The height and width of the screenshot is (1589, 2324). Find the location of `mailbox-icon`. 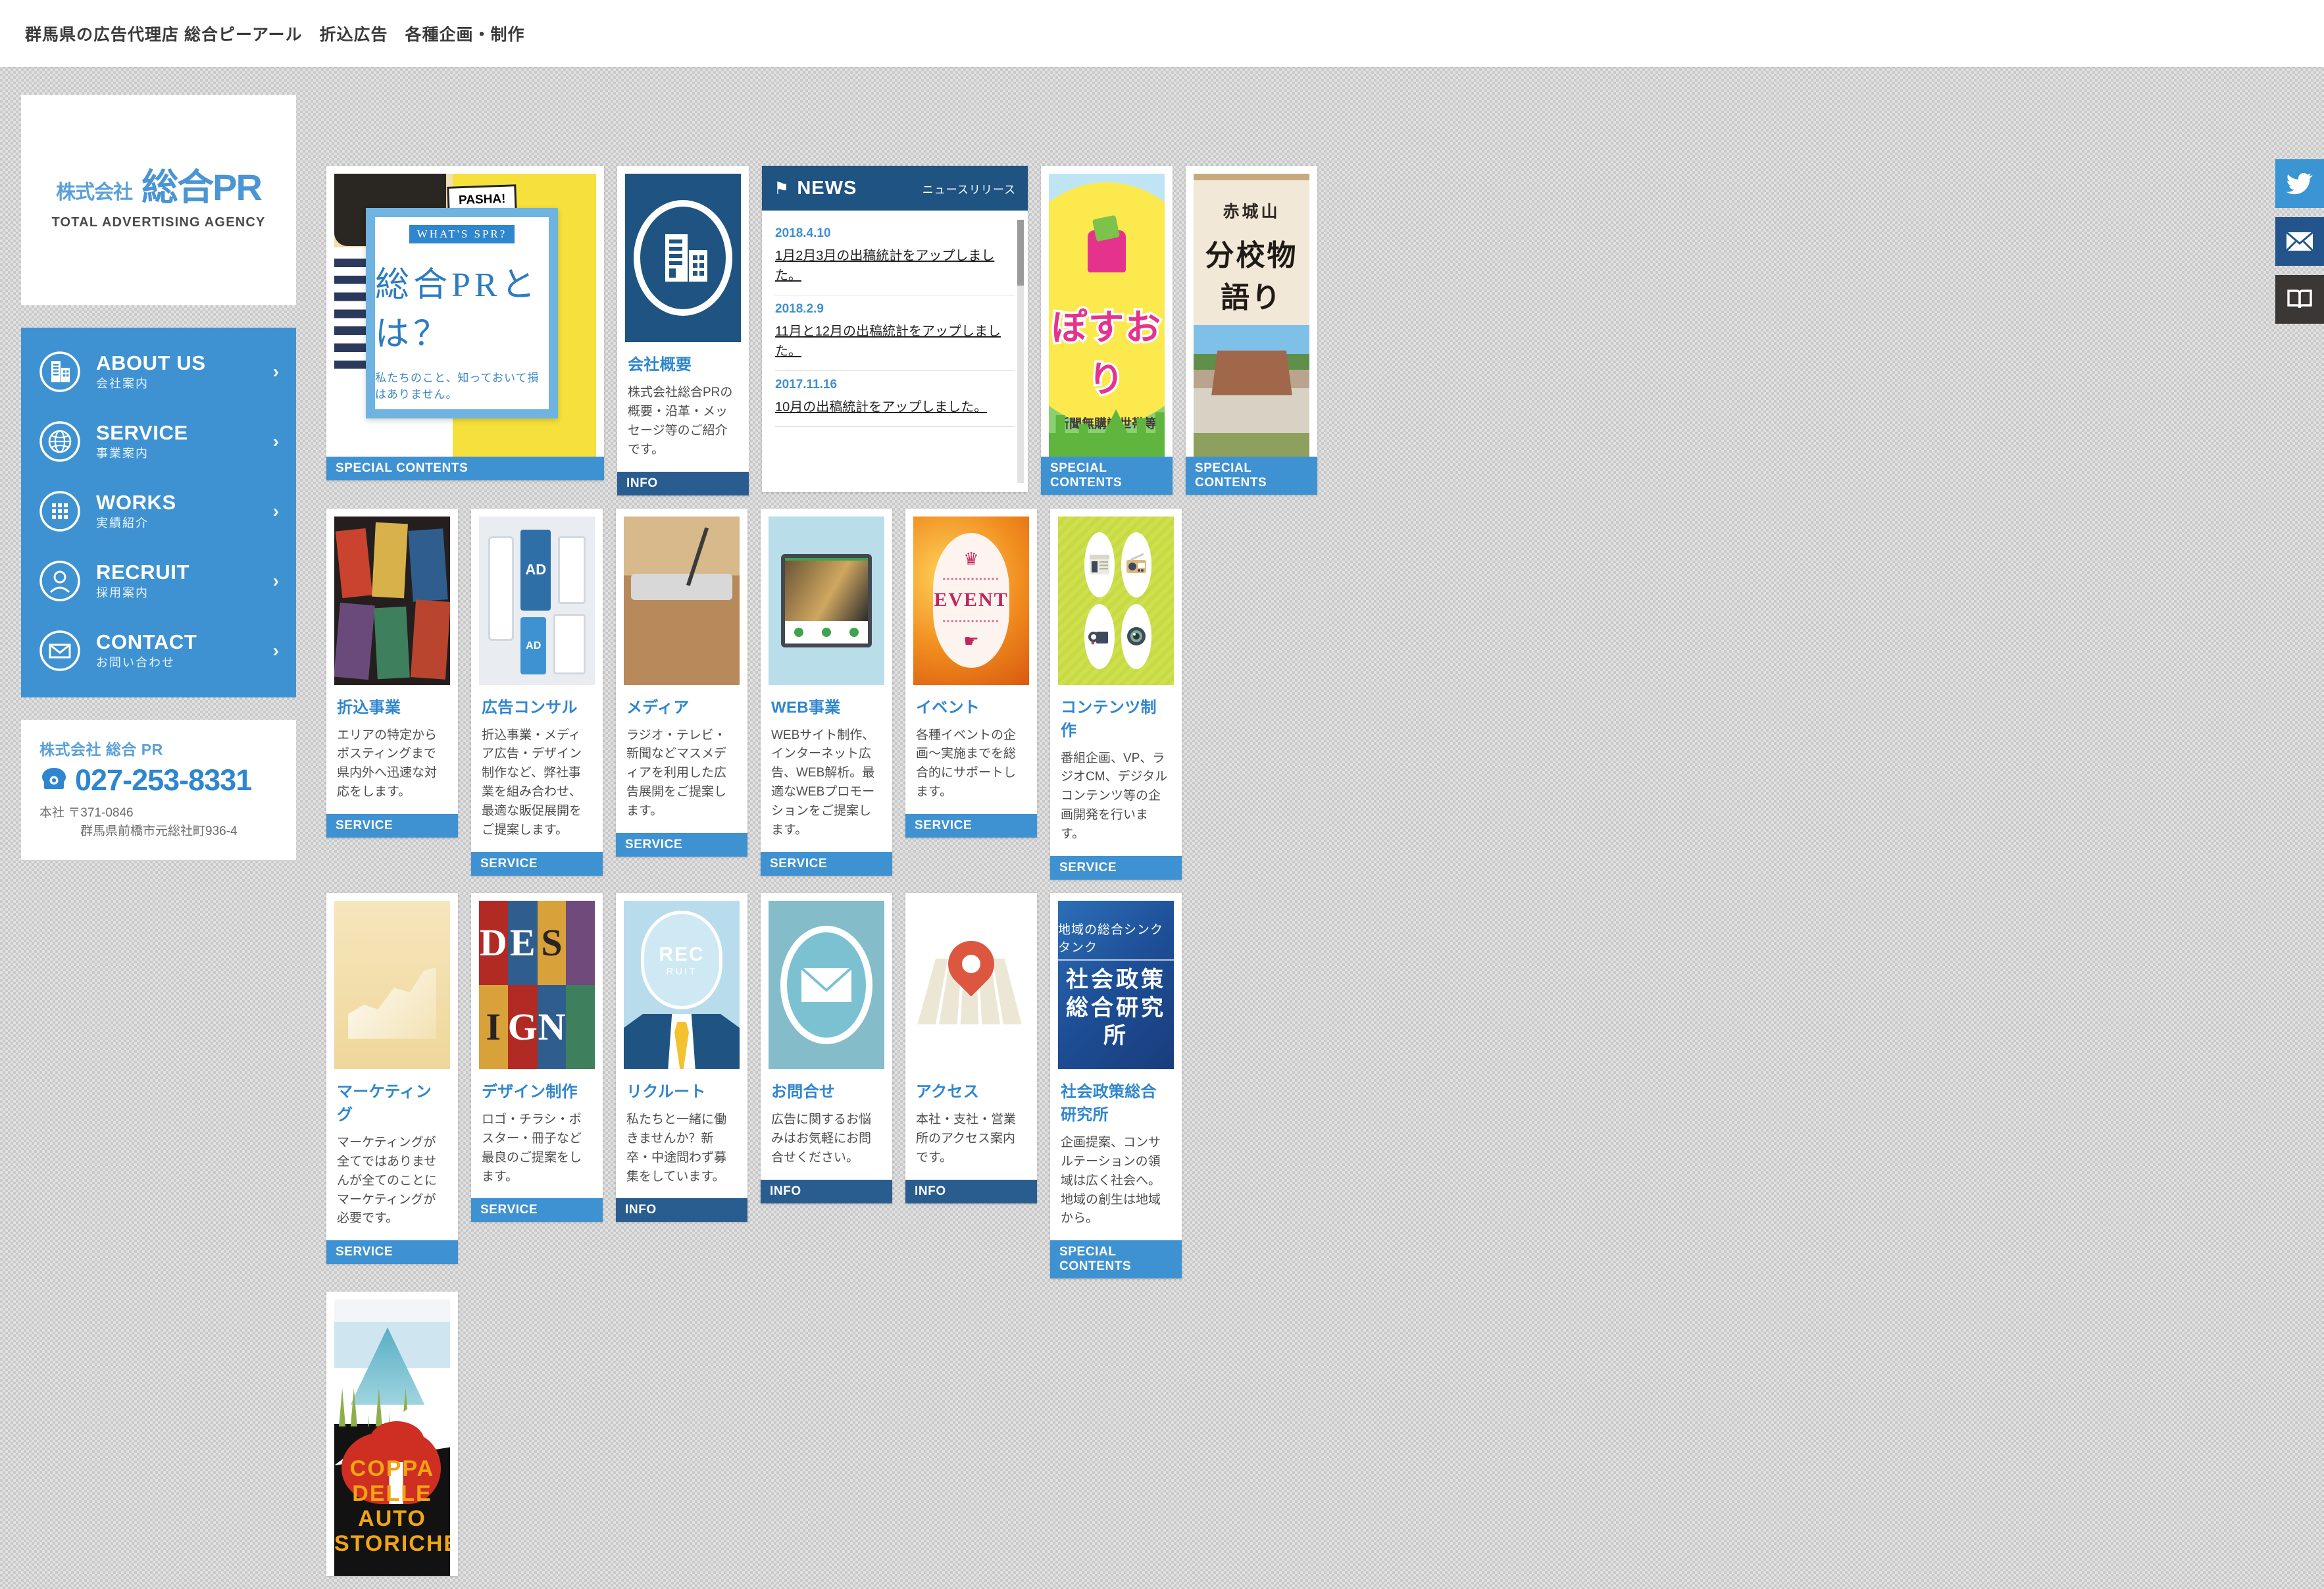

mailbox-icon is located at coordinates (1107, 251).